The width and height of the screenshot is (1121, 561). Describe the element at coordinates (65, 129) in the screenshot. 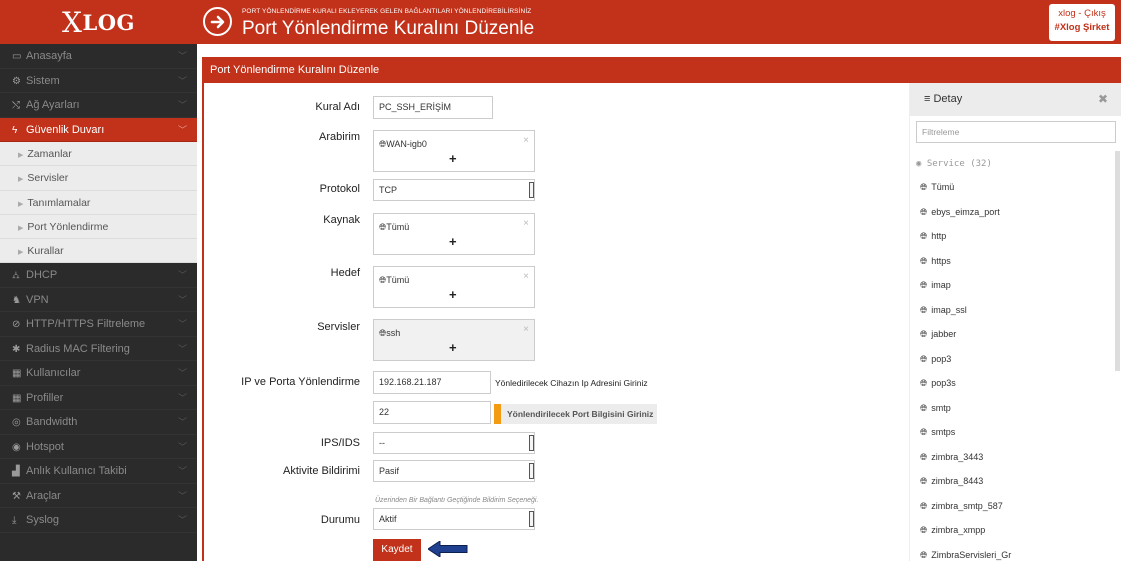

I see `sidebar-item-label: Güvenlik Duvarı` at that location.